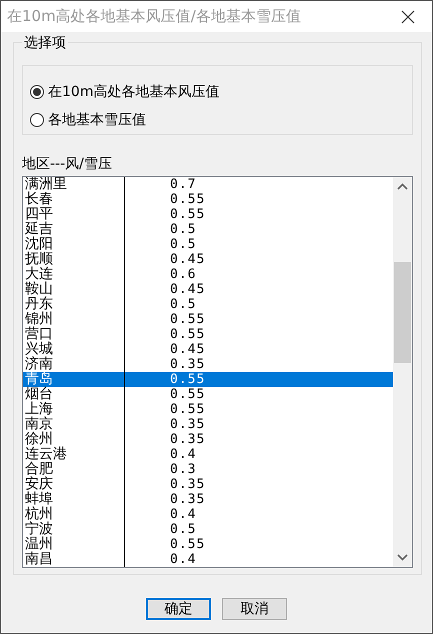  Describe the element at coordinates (39, 334) in the screenshot. I see `region-name: 营口` at that location.